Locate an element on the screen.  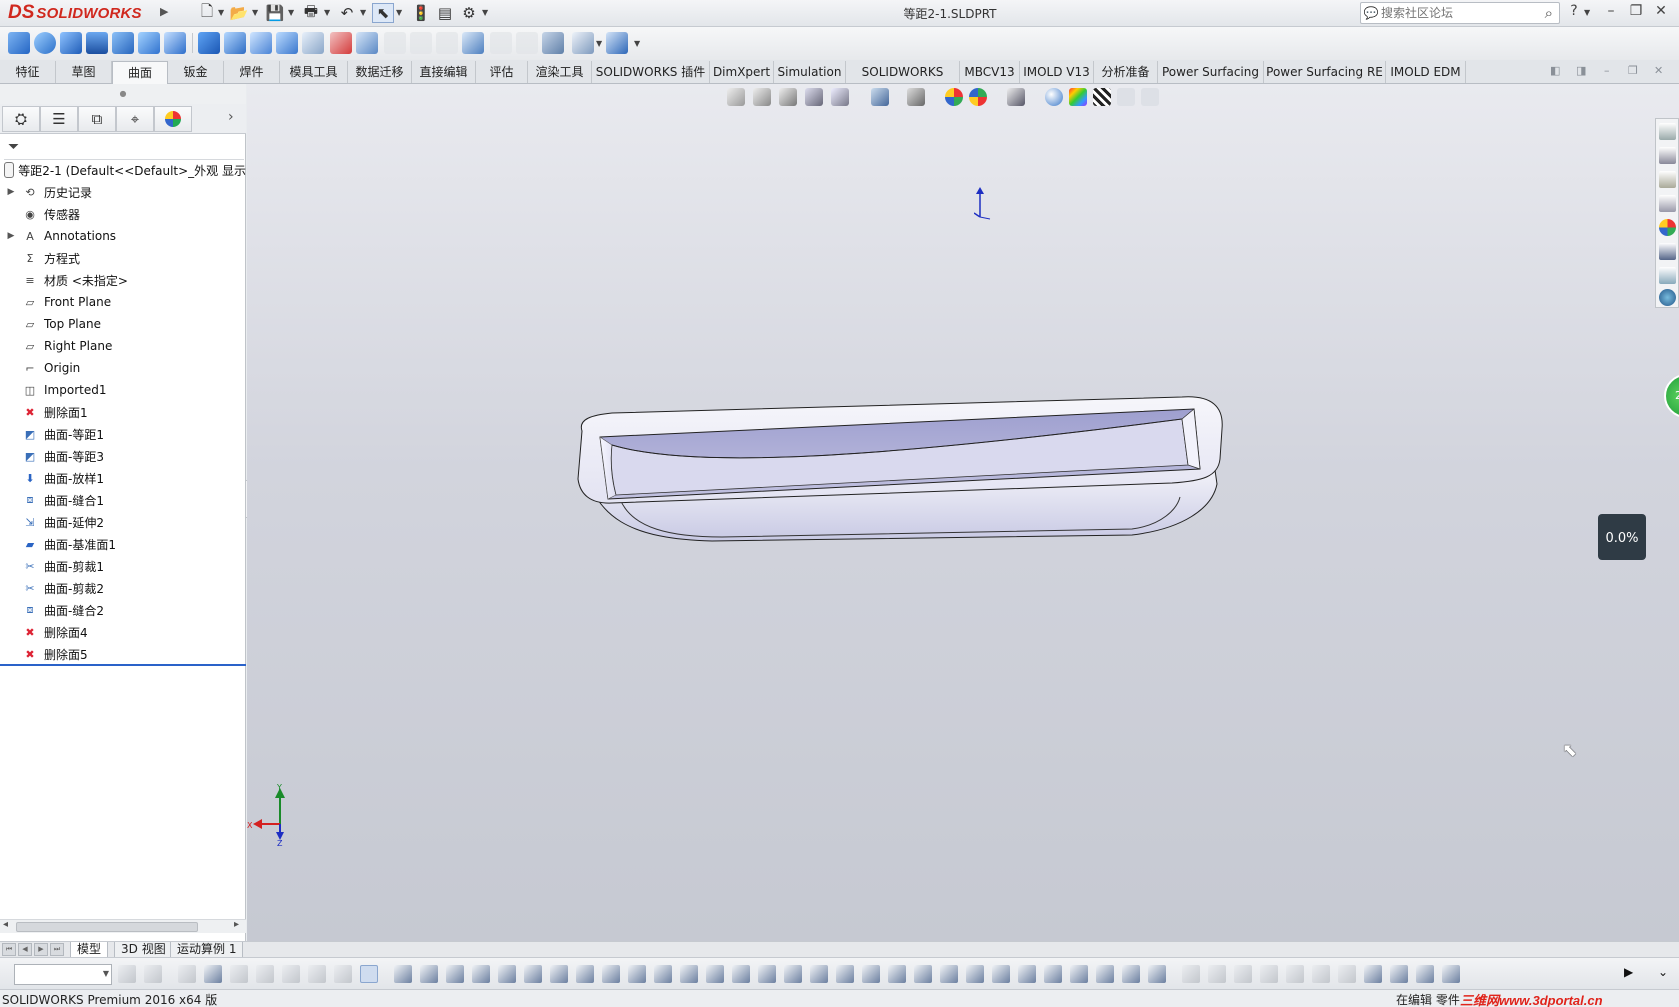
section-view-icon is located at coordinates (814, 97).